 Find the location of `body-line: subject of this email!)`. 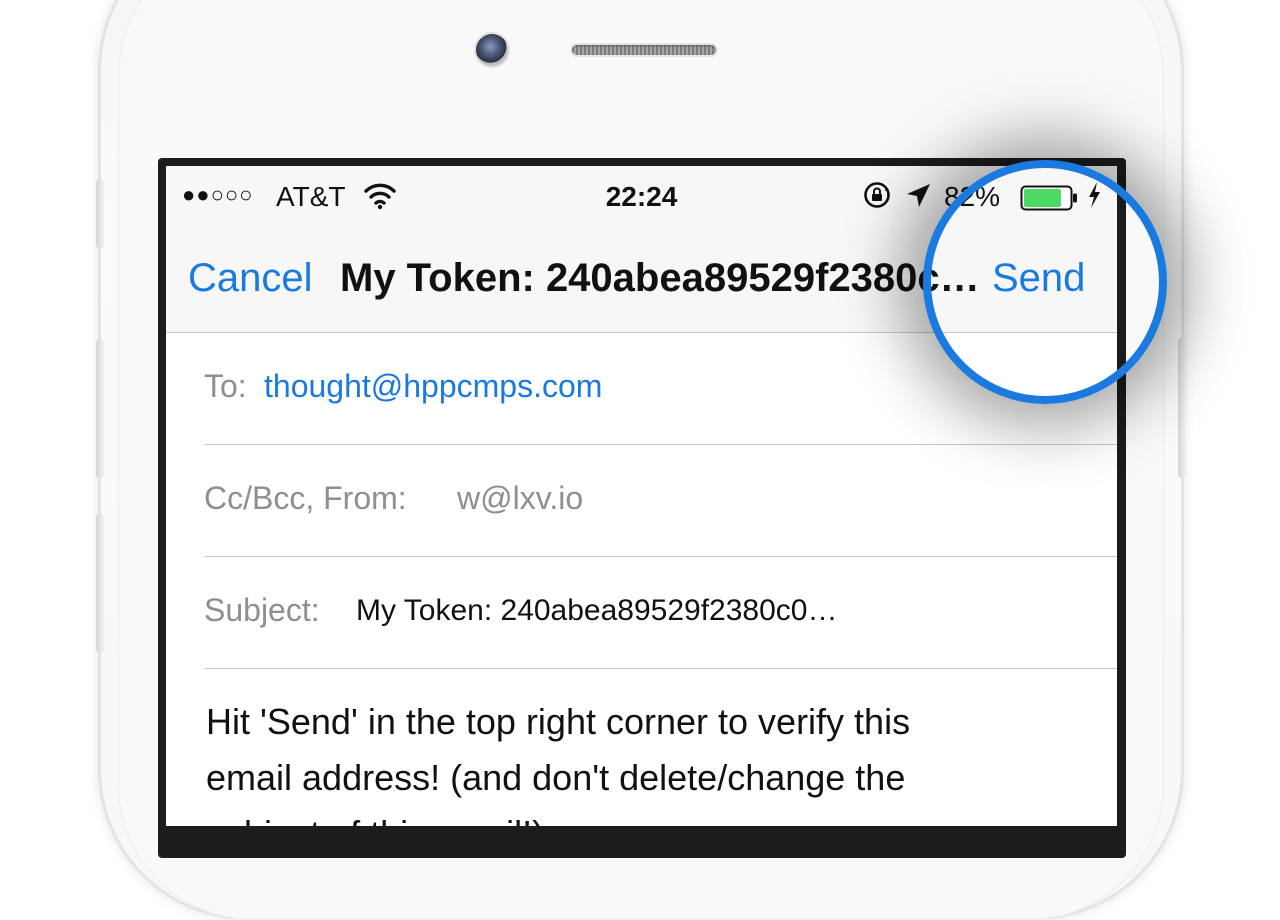

body-line: subject of this email!) is located at coordinates (646, 816).